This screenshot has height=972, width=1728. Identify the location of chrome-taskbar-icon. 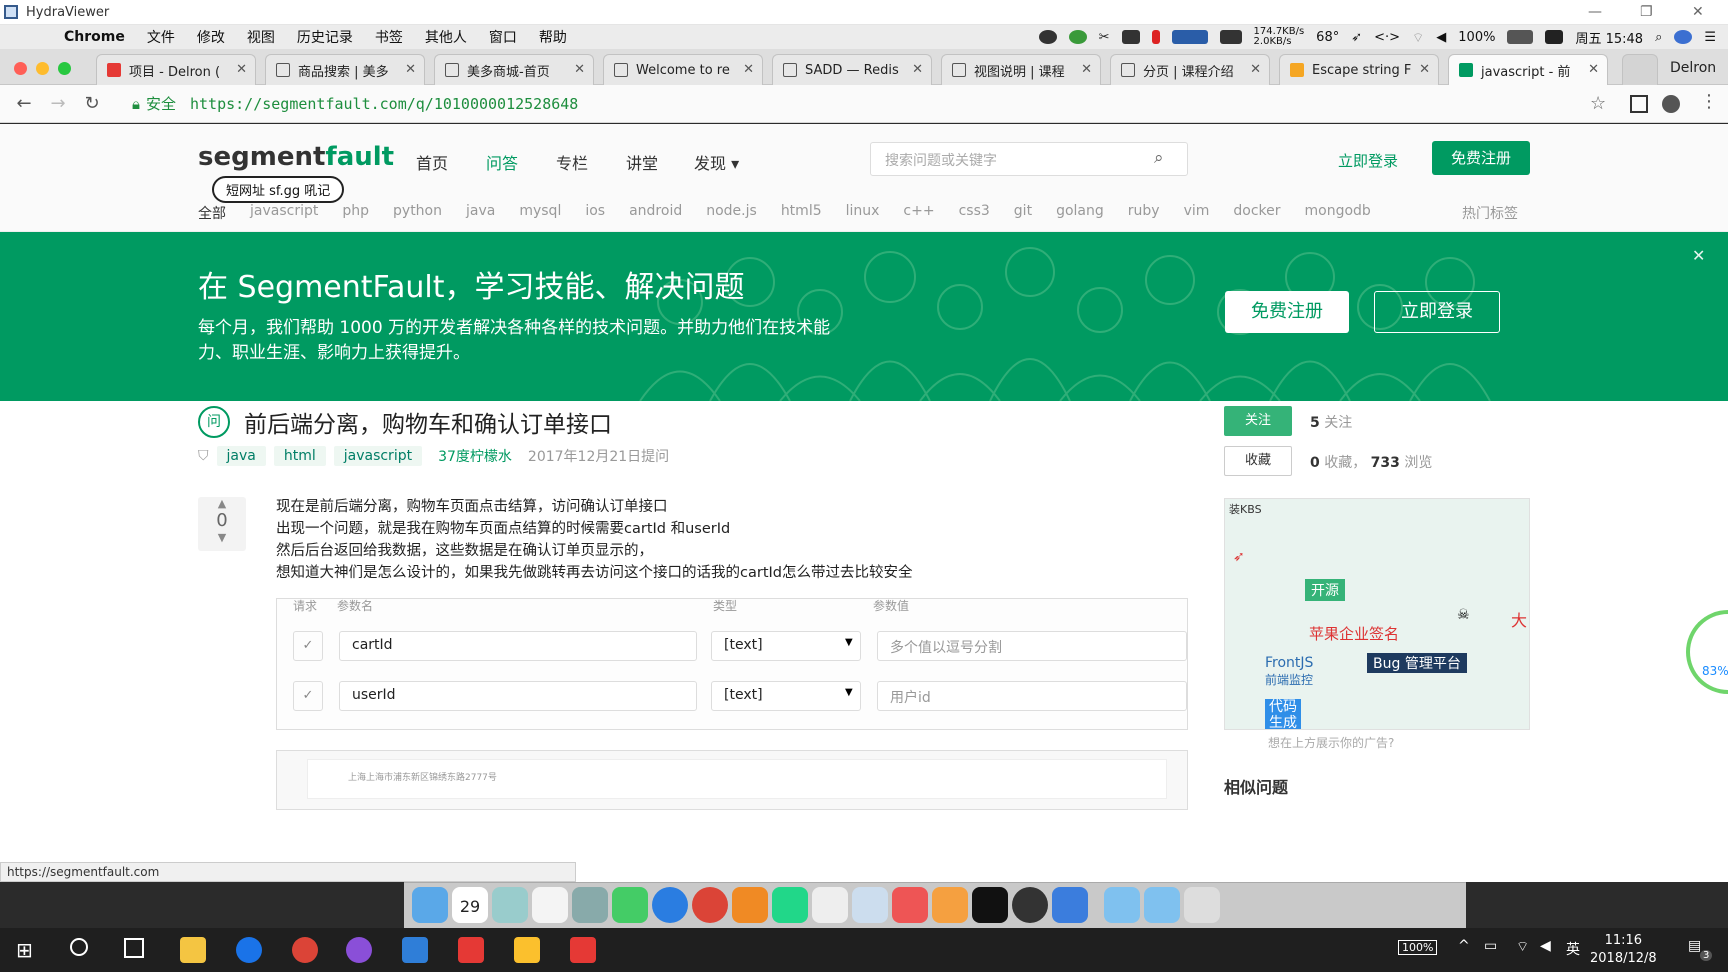
(305, 950).